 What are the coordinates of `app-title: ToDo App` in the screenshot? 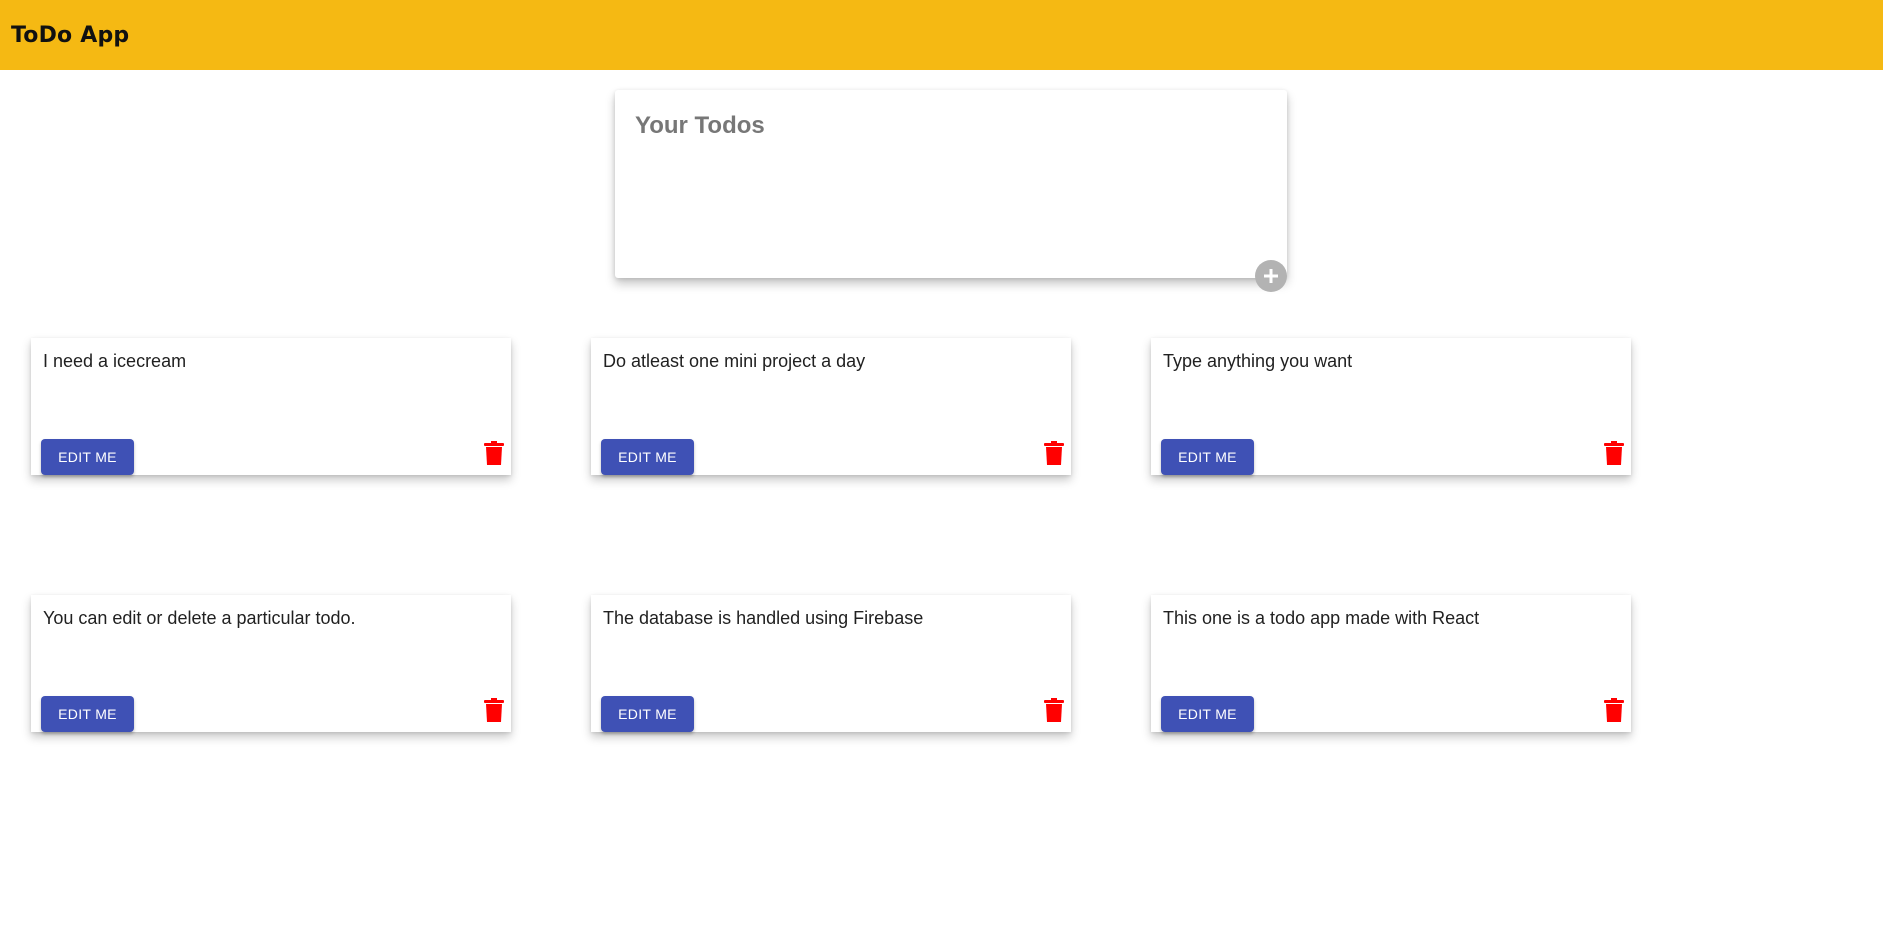 It's located at (70, 35).